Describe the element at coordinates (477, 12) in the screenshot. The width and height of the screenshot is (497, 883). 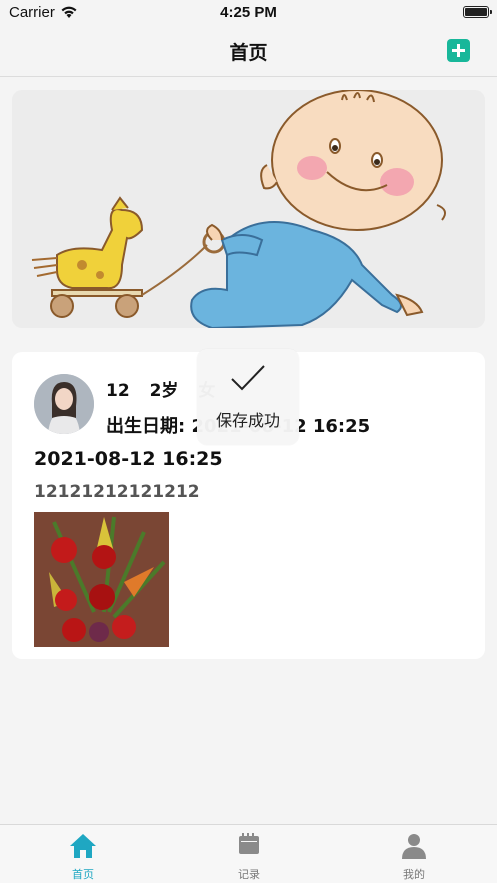
I see `battery-icon` at that location.